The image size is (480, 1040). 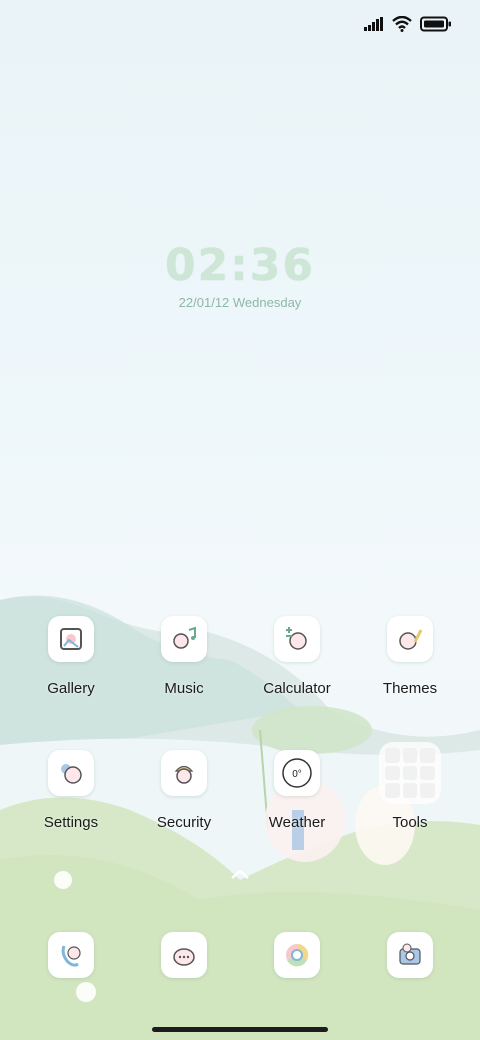 I want to click on app-tools-folder: Tools, so click(x=410, y=786).